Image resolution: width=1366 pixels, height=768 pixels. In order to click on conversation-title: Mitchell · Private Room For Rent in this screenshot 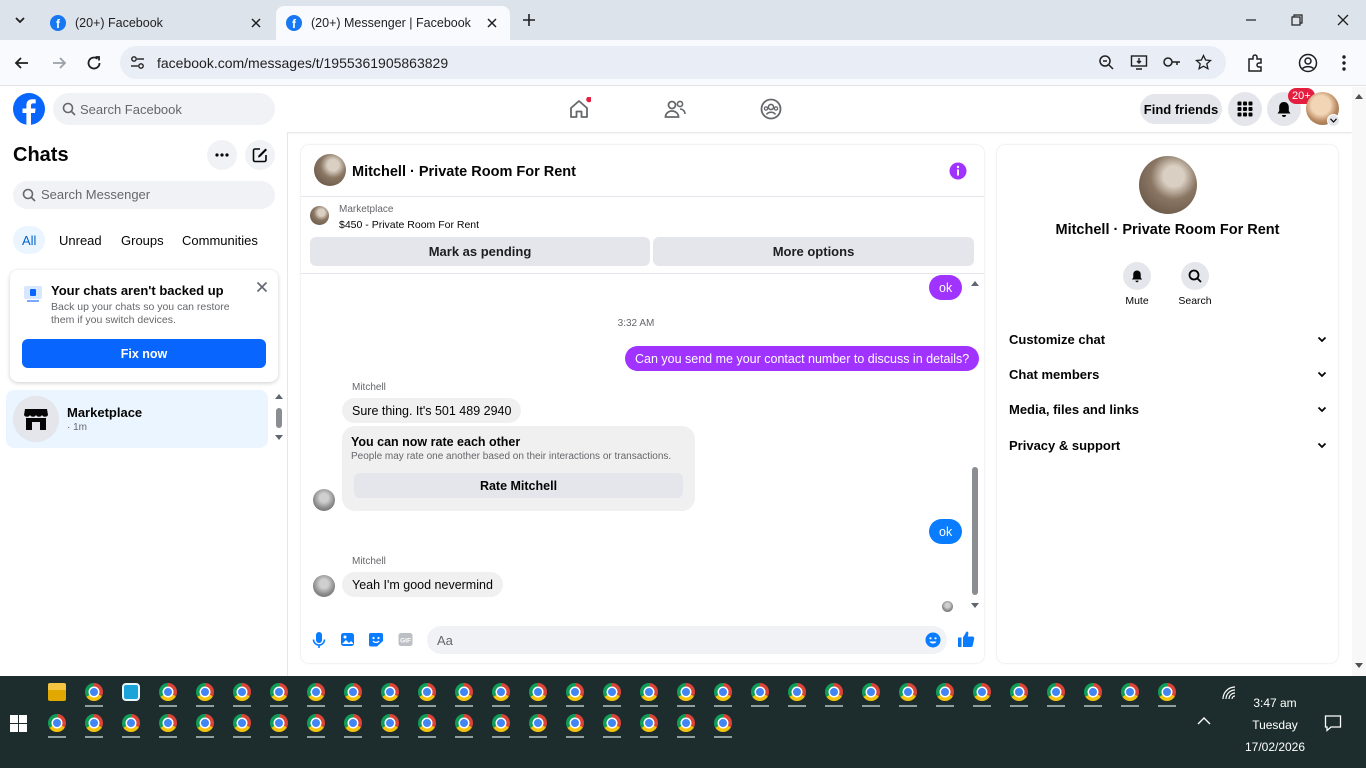, I will do `click(464, 172)`.